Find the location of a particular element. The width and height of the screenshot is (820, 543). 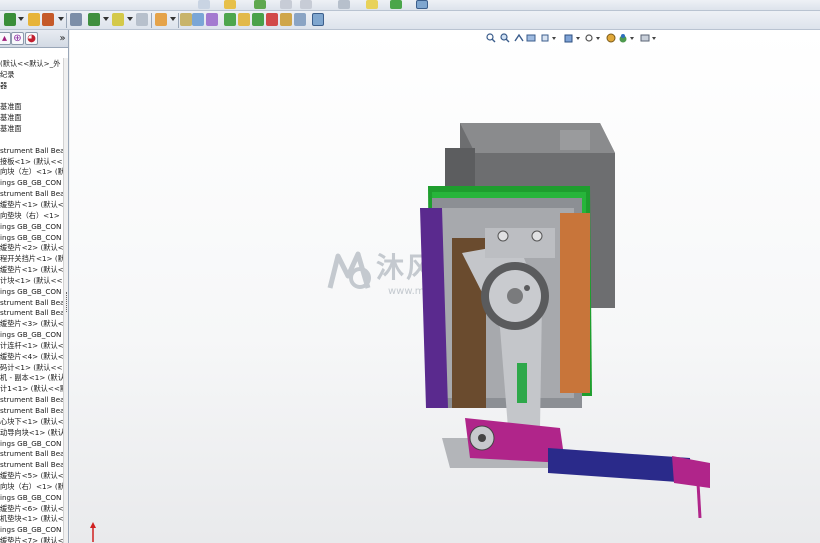

smart-fasteners-icon is located at coordinates (142, 19).